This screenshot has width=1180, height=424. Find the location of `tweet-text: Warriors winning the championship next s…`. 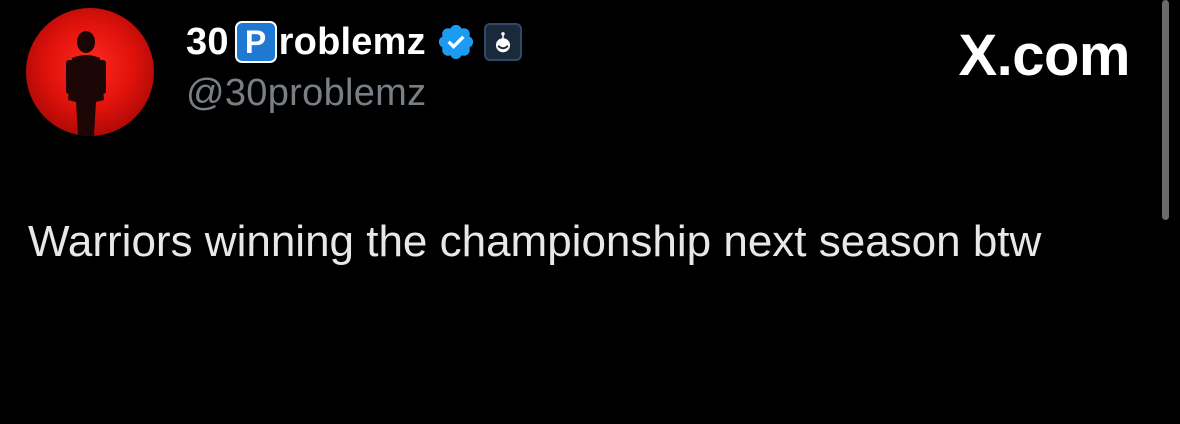

tweet-text: Warriors winning the championship next s… is located at coordinates (535, 241).